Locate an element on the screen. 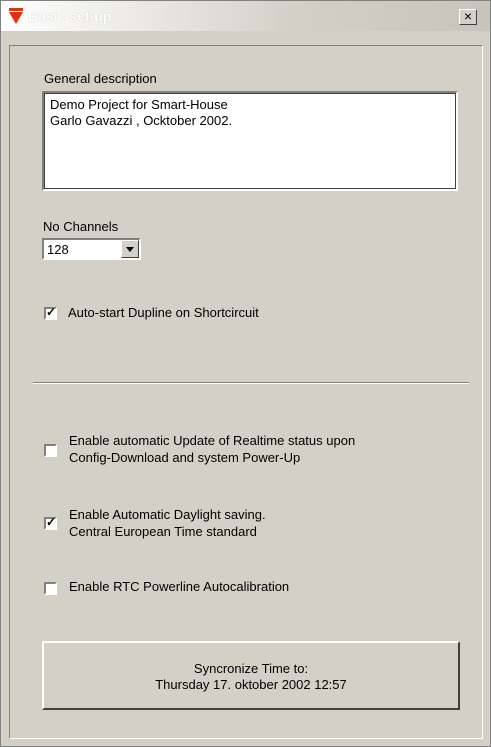 Image resolution: width=491 pixels, height=747 pixels. app-icon-bar is located at coordinates (16, 9).